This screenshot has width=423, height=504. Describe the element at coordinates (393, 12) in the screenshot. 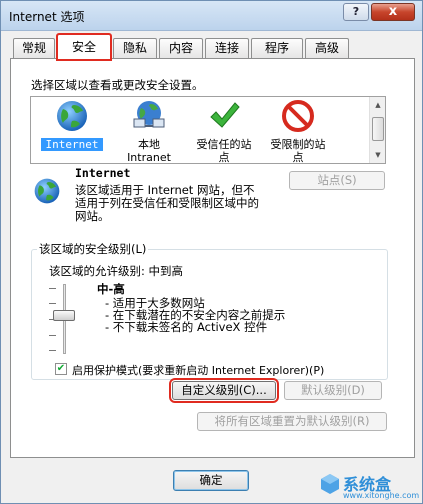

I see `close-button: x` at that location.